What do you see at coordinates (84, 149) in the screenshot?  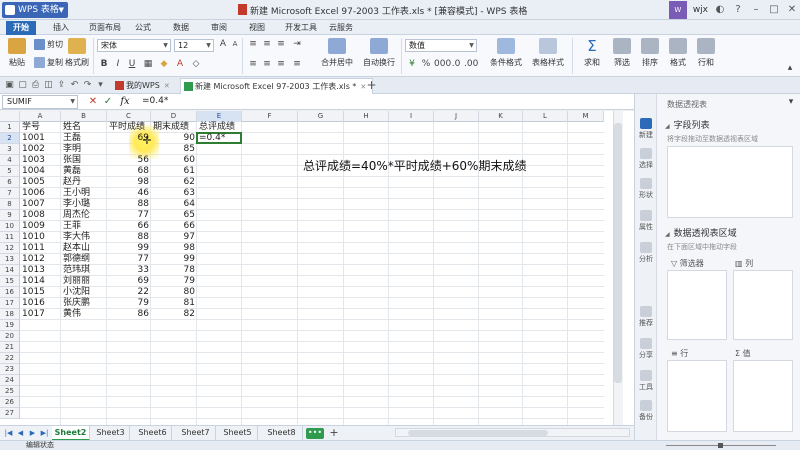 I see `cell: 李明` at bounding box center [84, 149].